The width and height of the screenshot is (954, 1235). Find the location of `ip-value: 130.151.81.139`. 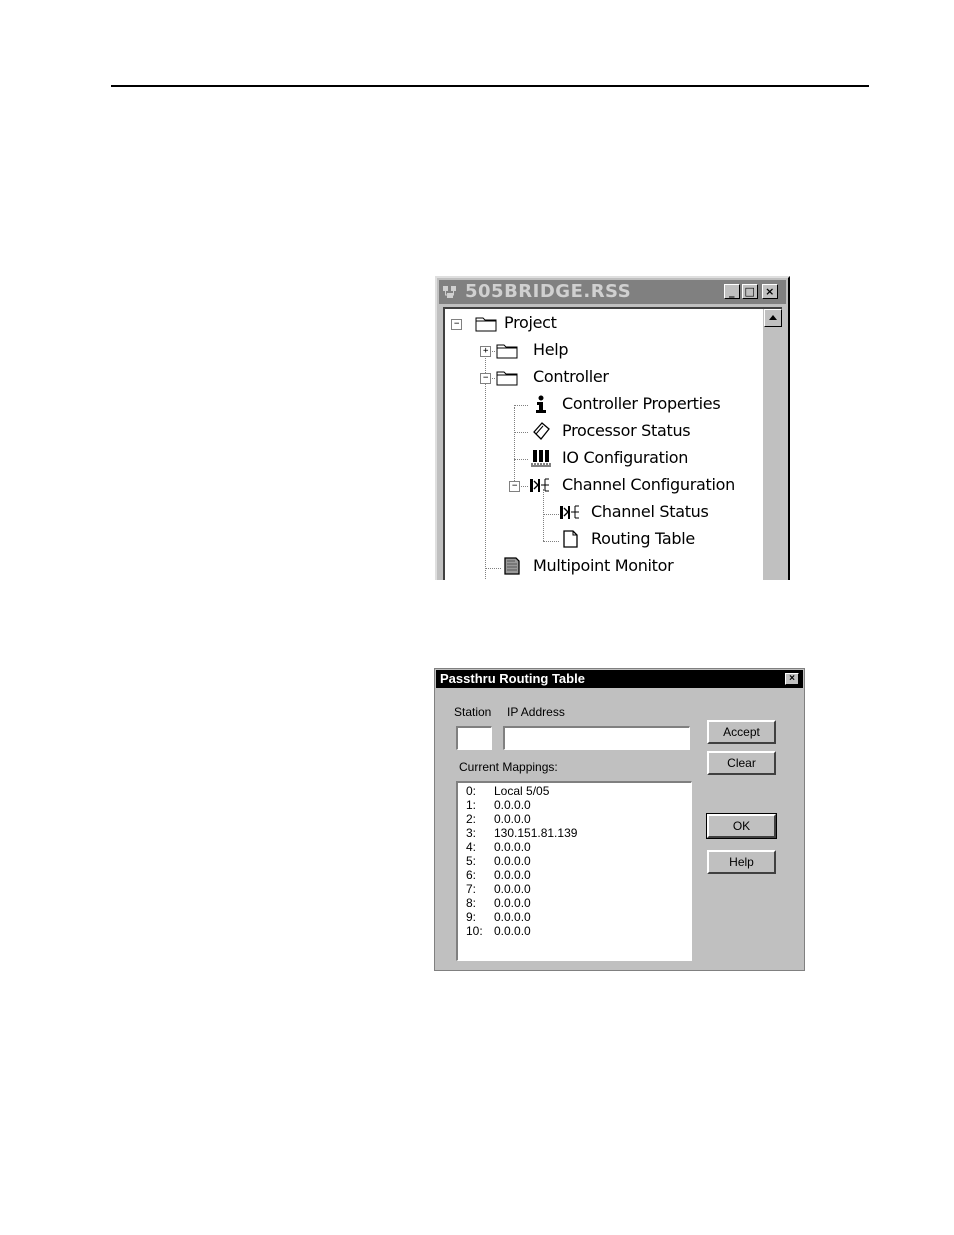

ip-value: 130.151.81.139 is located at coordinates (536, 833).